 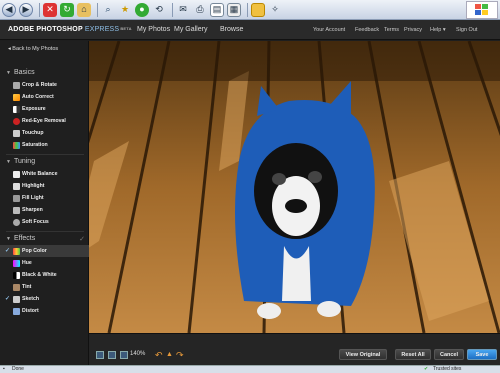 I want to click on windows-flag-icon, so click(x=481, y=9).